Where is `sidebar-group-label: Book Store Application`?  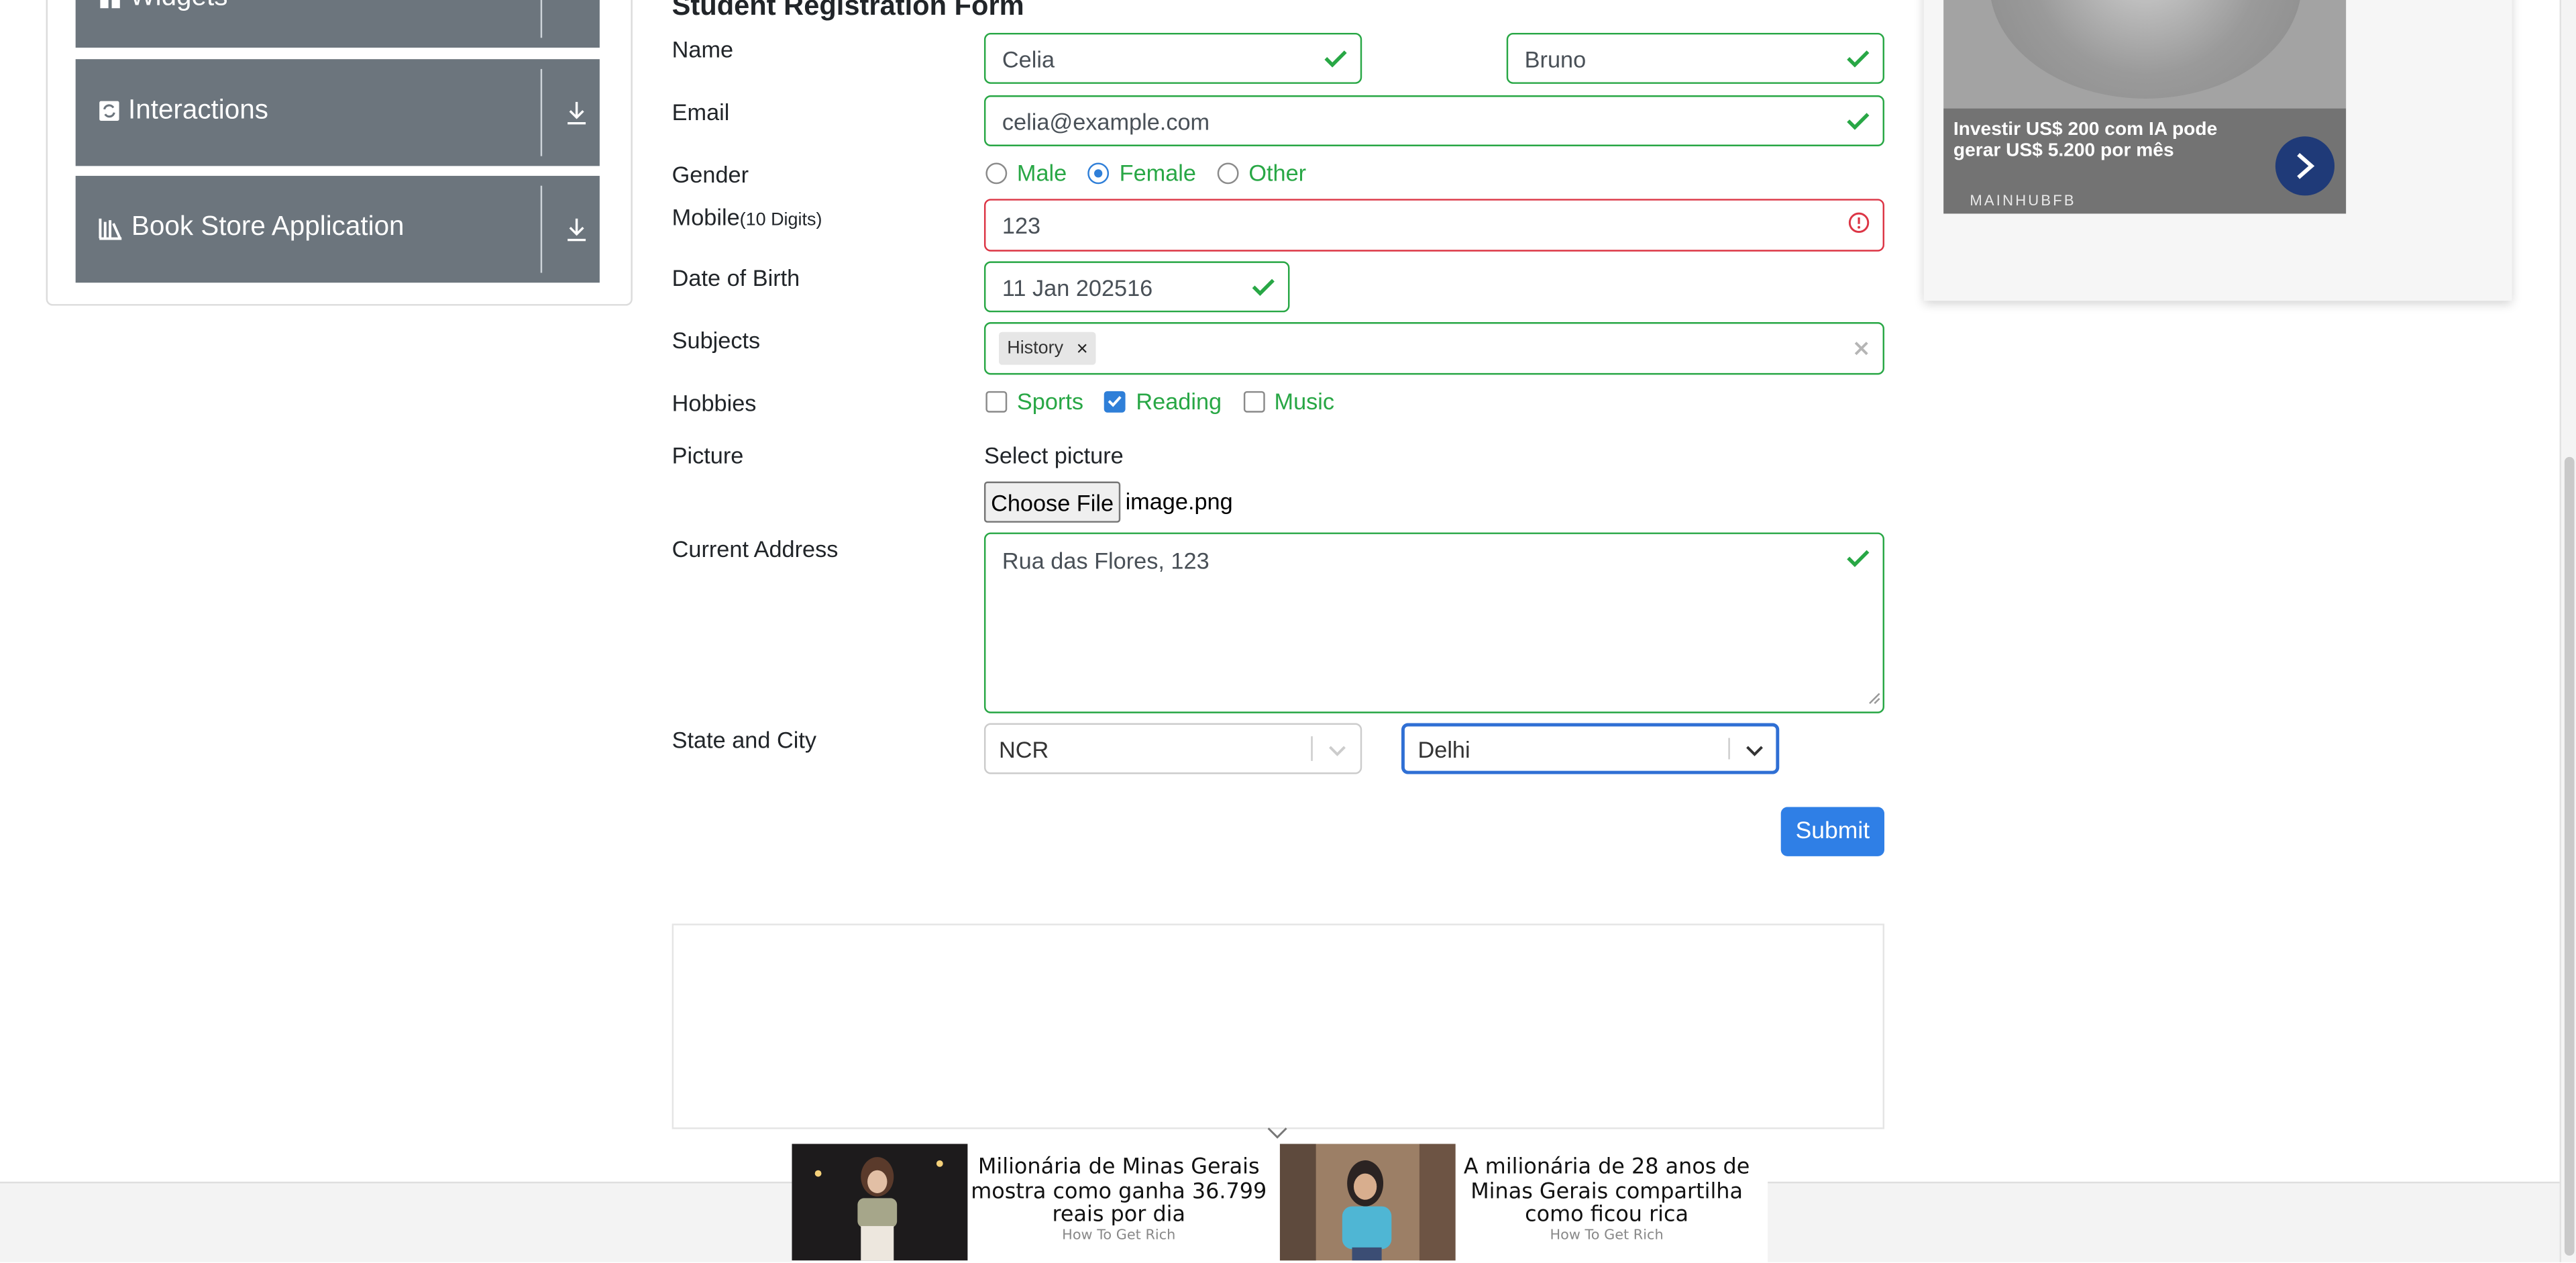
sidebar-group-label: Book Store Application is located at coordinates (268, 226).